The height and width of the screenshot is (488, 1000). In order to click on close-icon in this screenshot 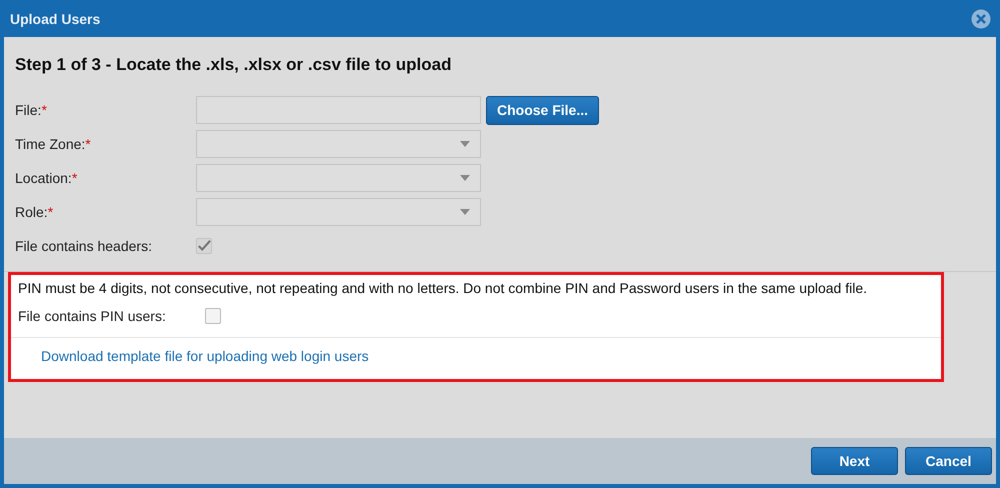, I will do `click(981, 18)`.